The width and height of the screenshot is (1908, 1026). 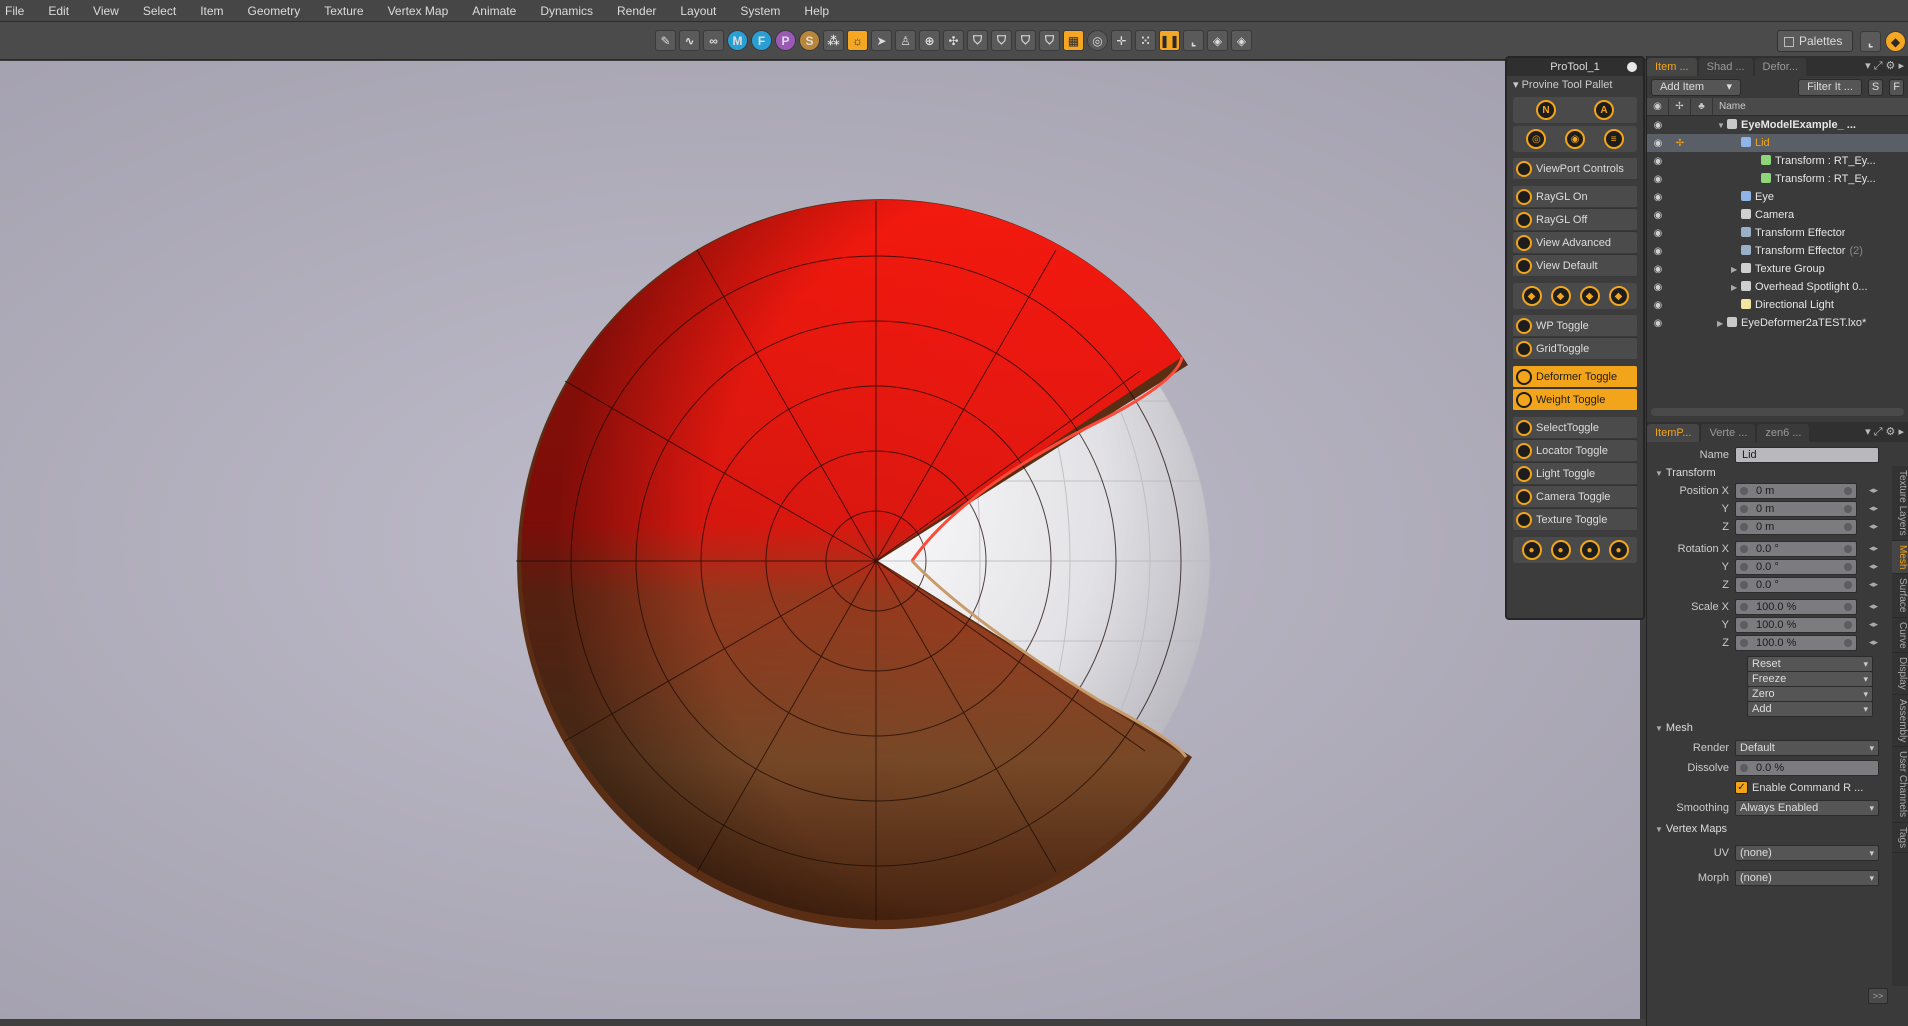 What do you see at coordinates (1589, 550) in the screenshot?
I see `protool-row4-icon-3: ●` at bounding box center [1589, 550].